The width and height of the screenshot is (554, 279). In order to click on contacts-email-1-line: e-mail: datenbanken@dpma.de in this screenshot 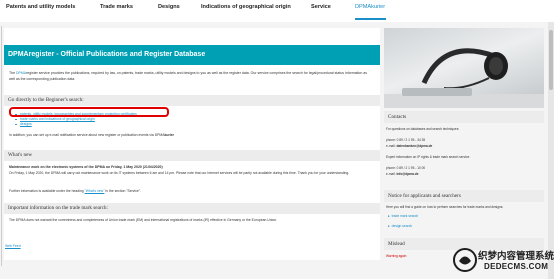, I will do `click(464, 146)`.